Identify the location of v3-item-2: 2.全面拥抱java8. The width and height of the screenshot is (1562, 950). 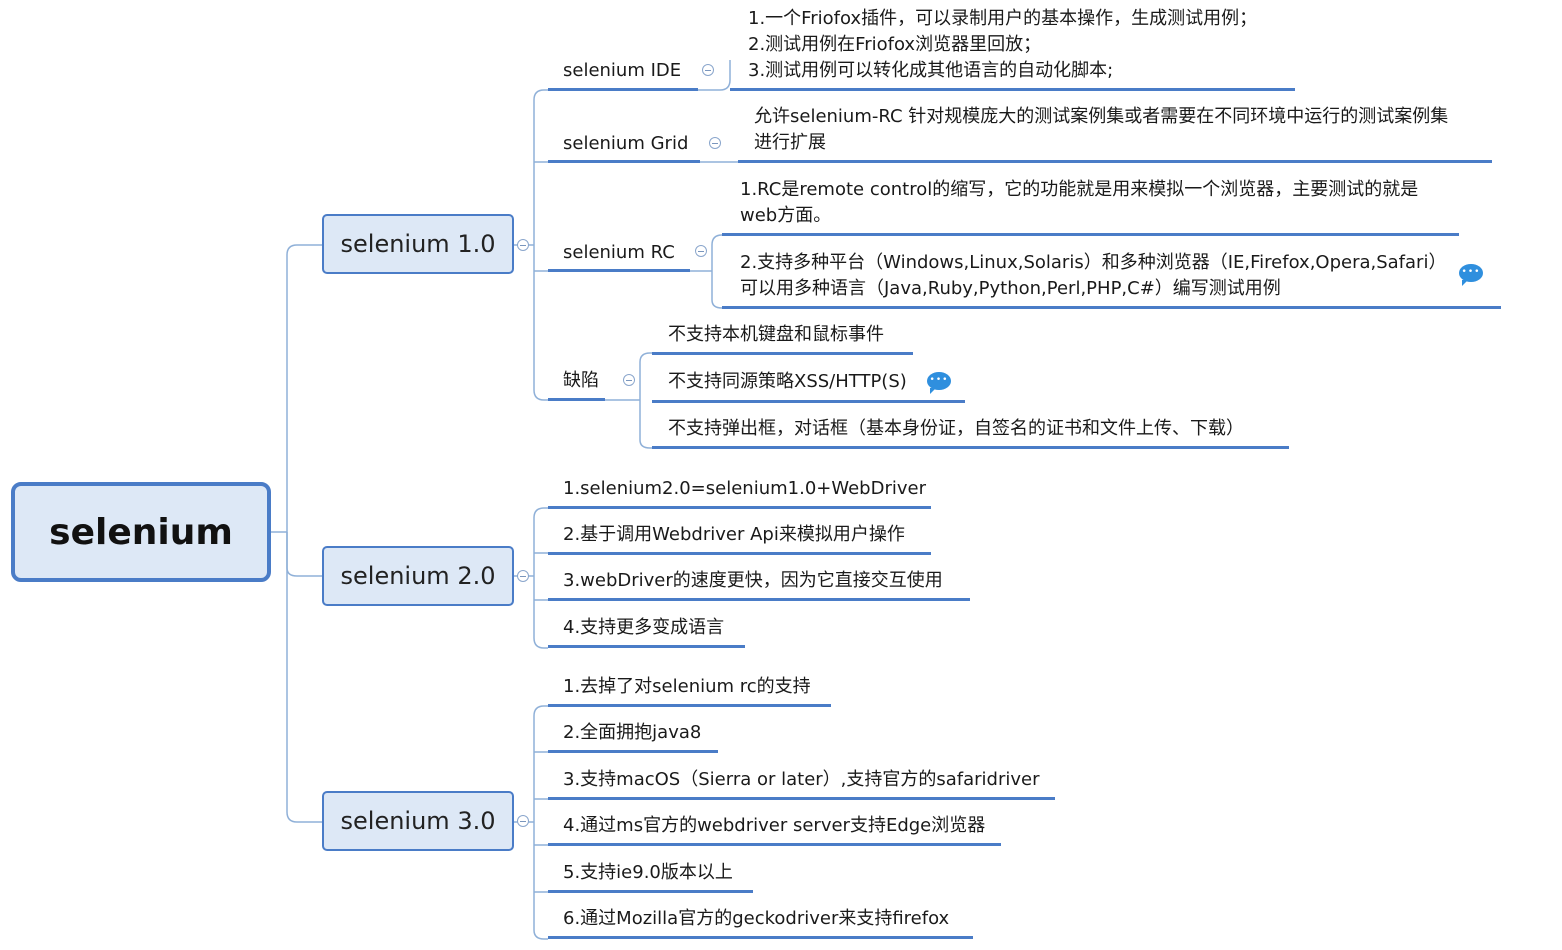
(632, 732).